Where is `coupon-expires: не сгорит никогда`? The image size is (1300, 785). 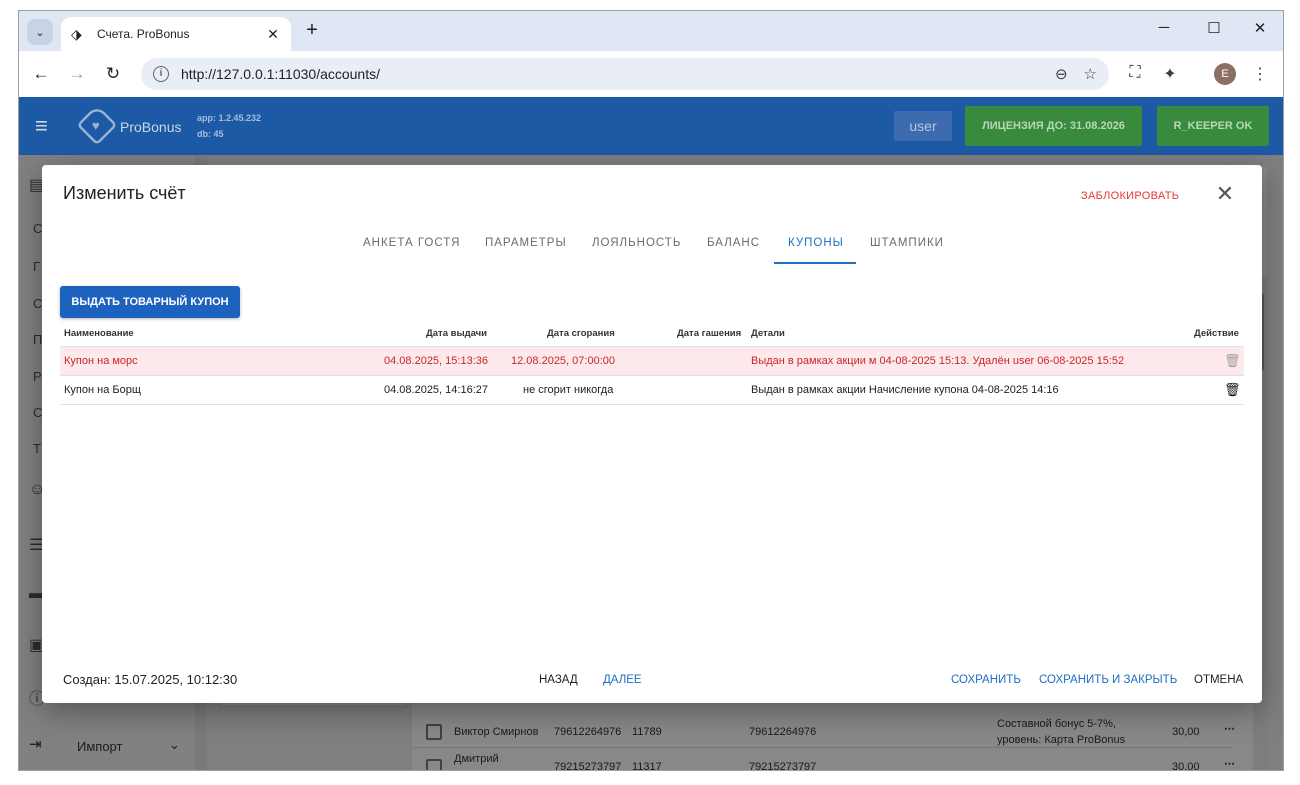
coupon-expires: не сгорит никогда is located at coordinates (568, 390).